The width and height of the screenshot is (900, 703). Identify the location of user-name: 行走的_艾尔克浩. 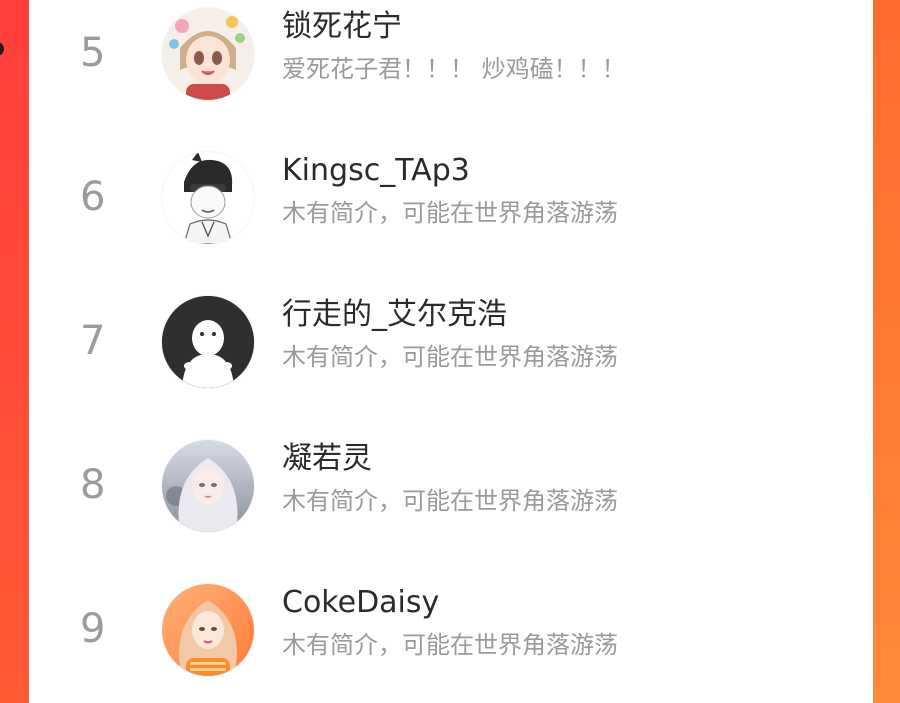
(394, 314).